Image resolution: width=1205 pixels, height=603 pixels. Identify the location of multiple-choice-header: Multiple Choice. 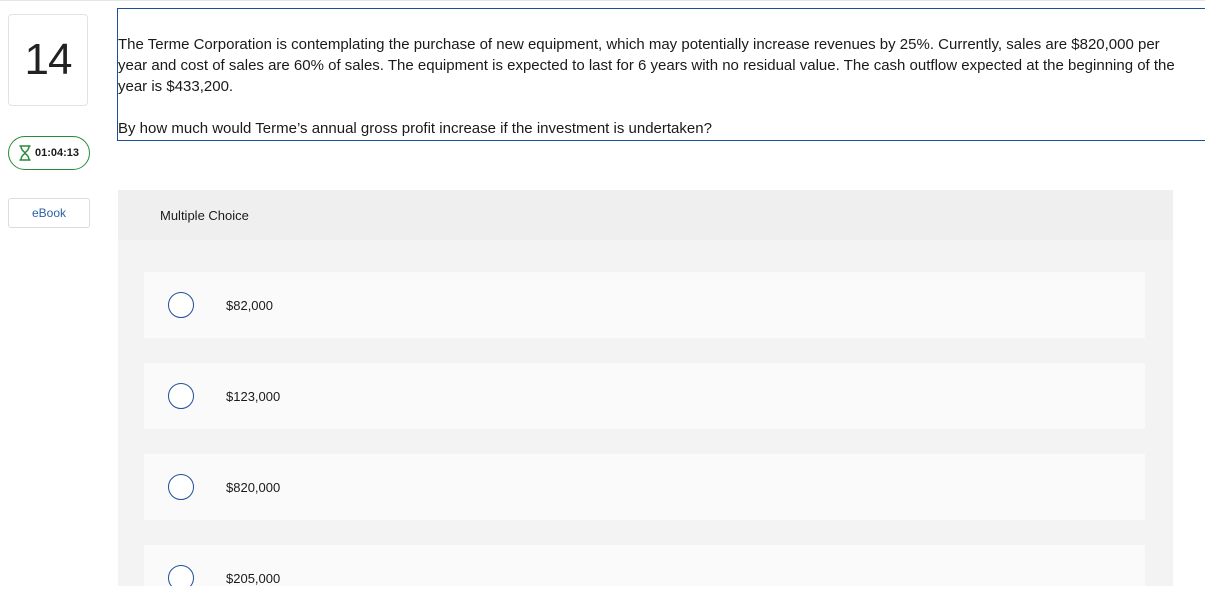
(645, 215).